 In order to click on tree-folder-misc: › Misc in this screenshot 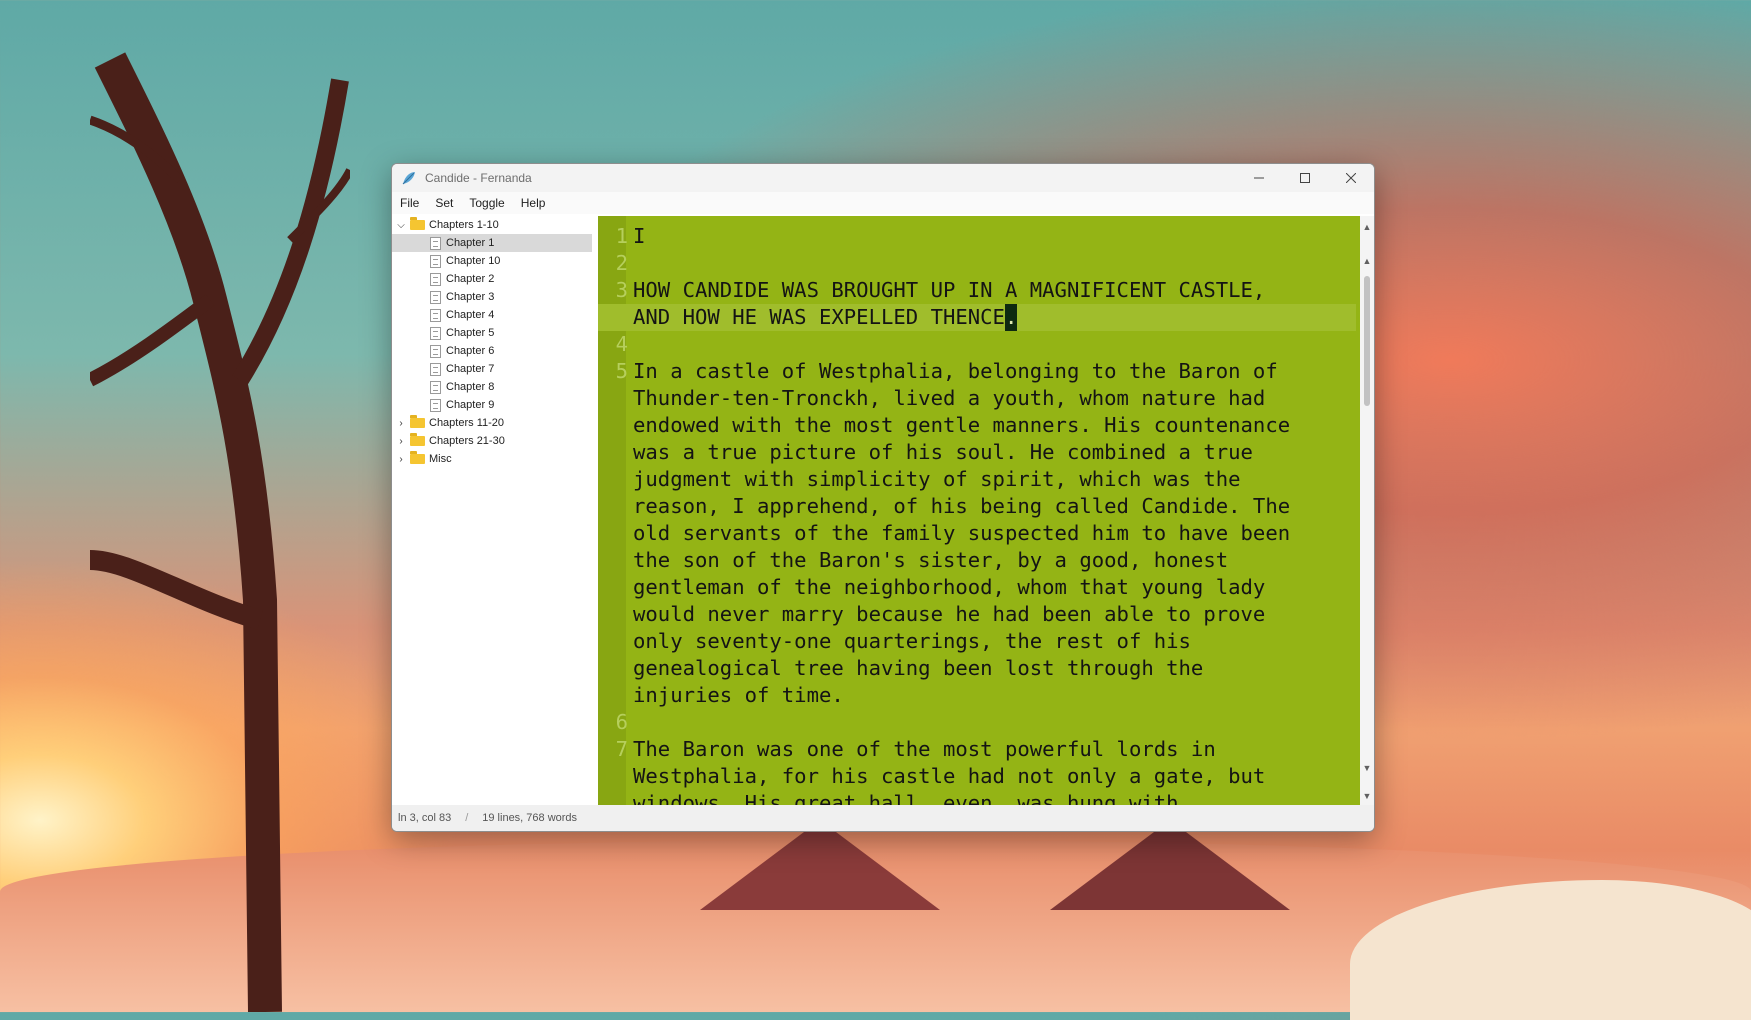, I will do `click(492, 459)`.